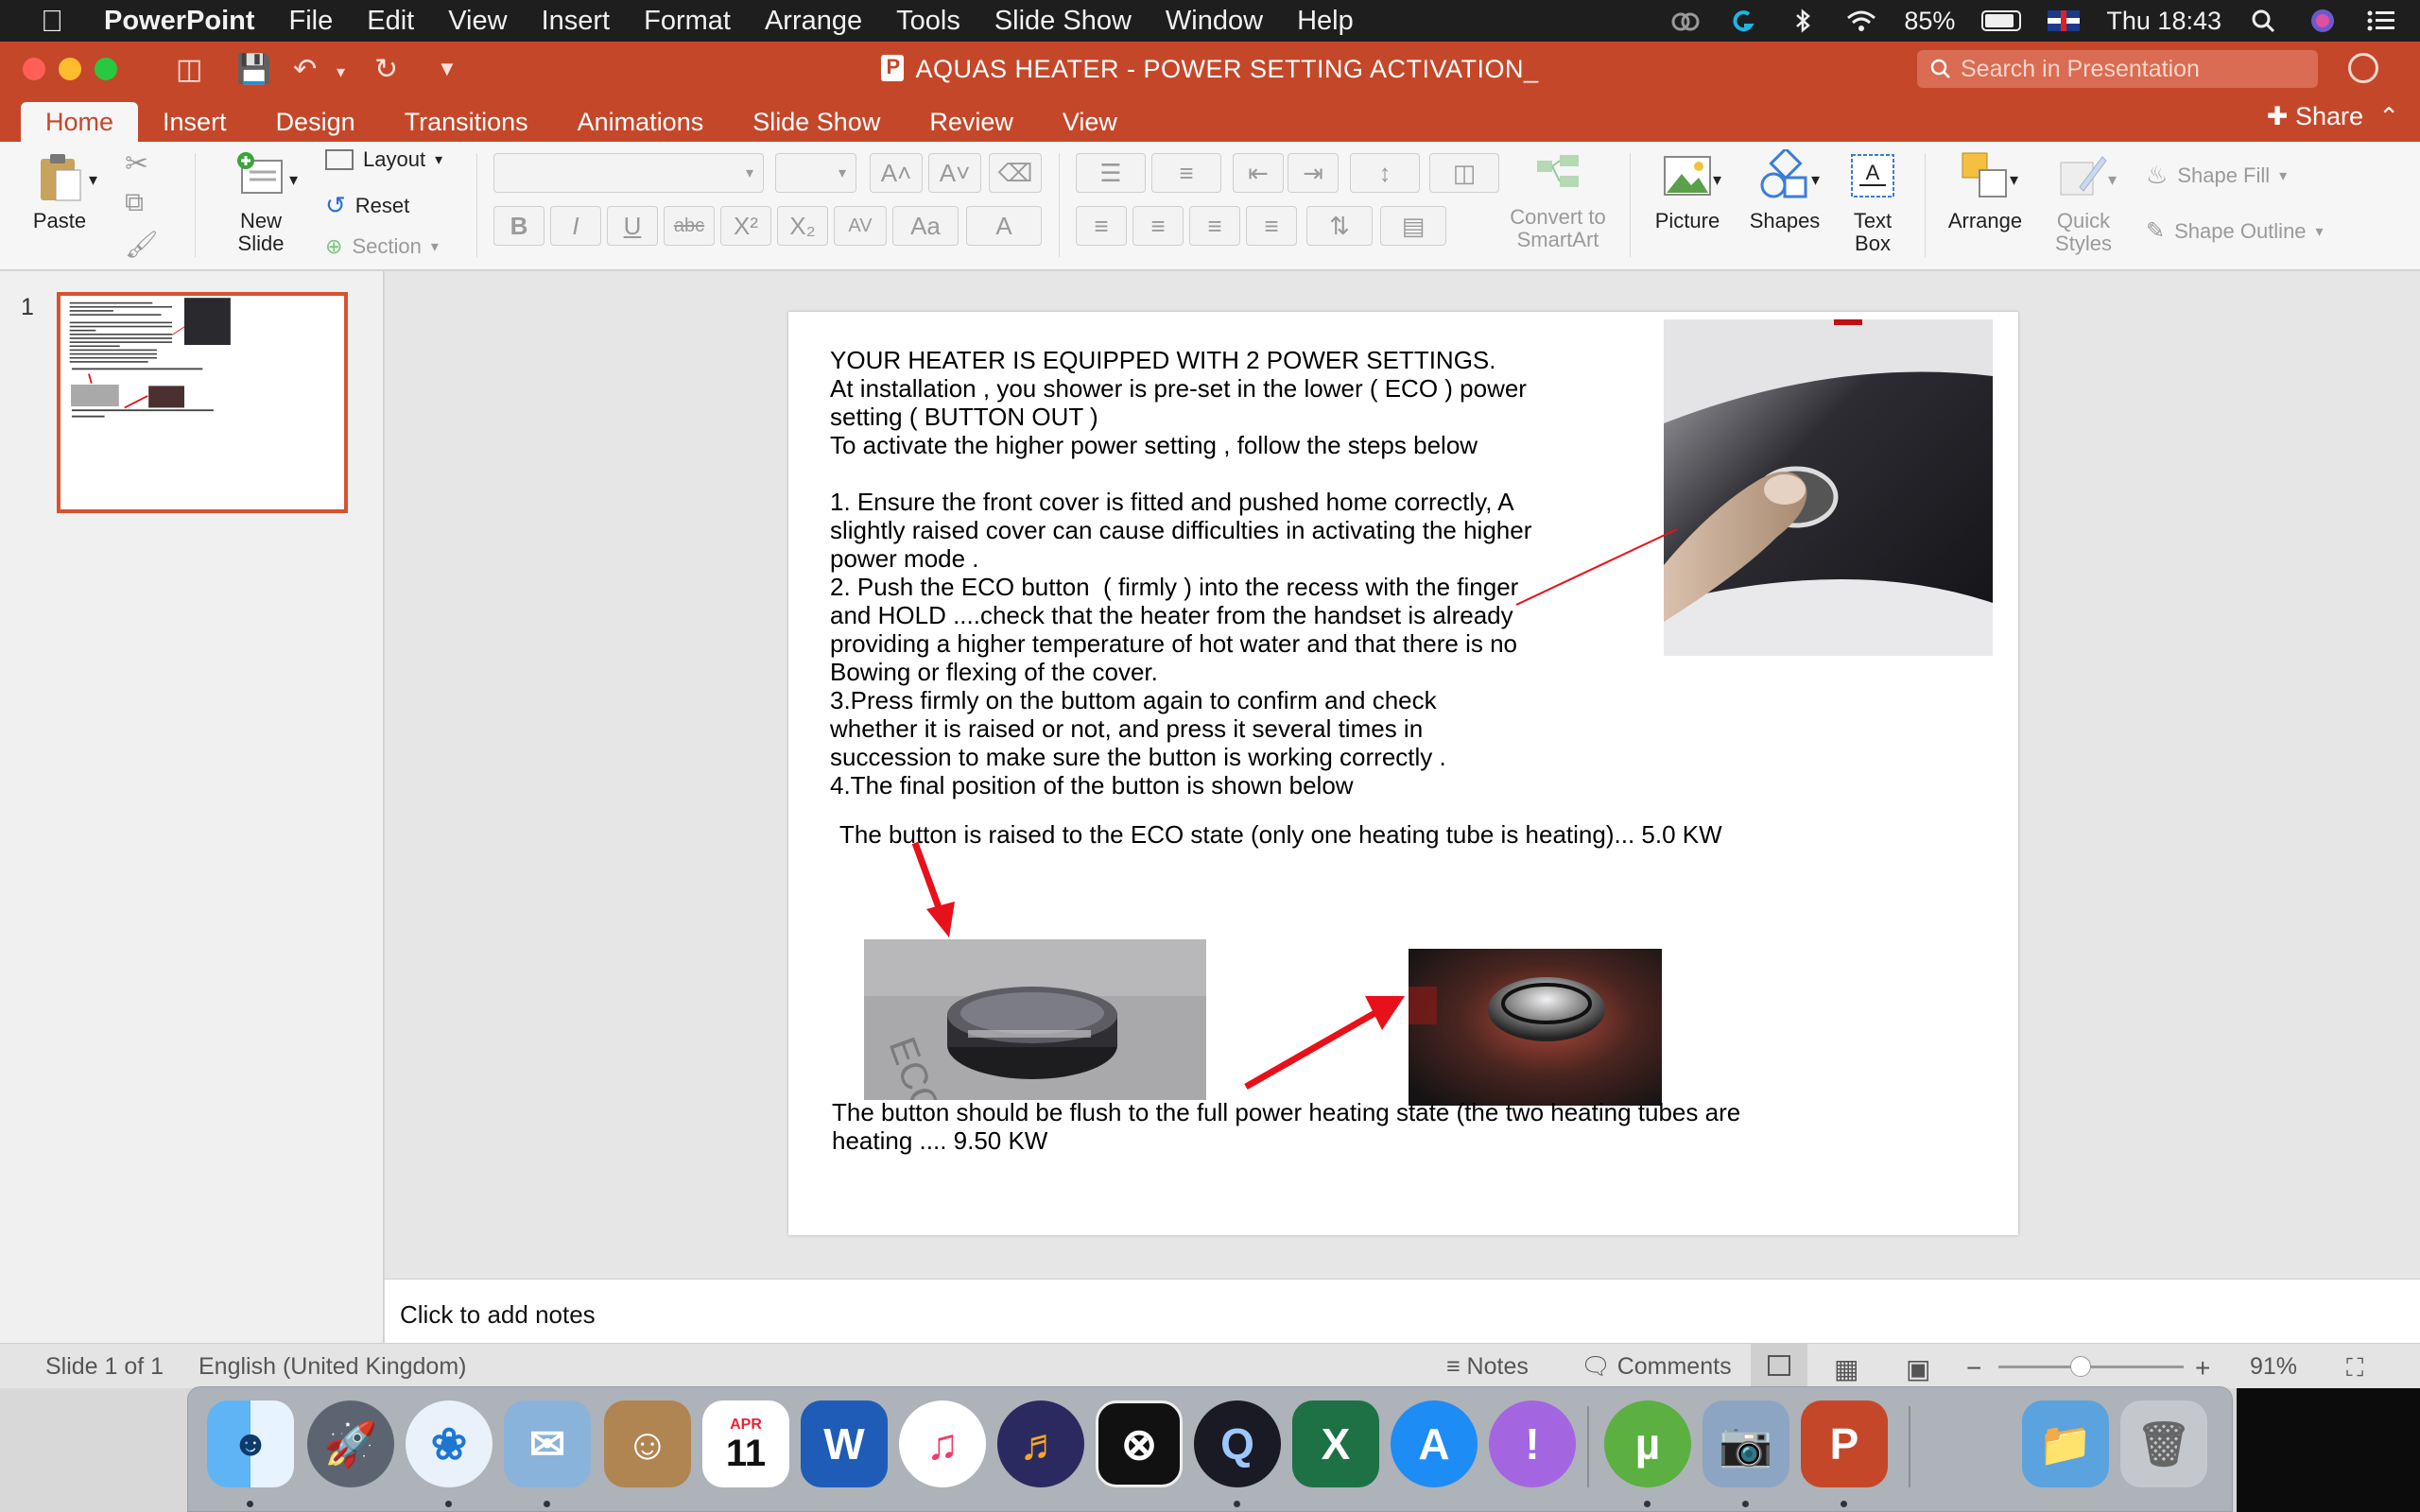 Image resolution: width=2420 pixels, height=1512 pixels. Describe the element at coordinates (1313, 173) in the screenshot. I see `increase-indent-button: ⇥` at that location.